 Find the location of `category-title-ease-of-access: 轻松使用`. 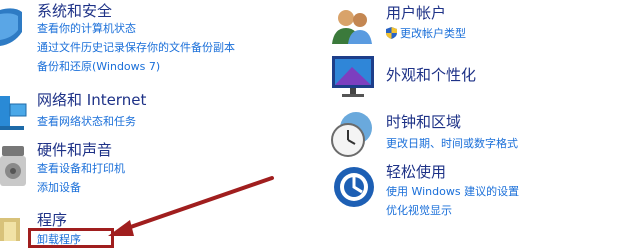

category-title-ease-of-access: 轻松使用 is located at coordinates (416, 172).